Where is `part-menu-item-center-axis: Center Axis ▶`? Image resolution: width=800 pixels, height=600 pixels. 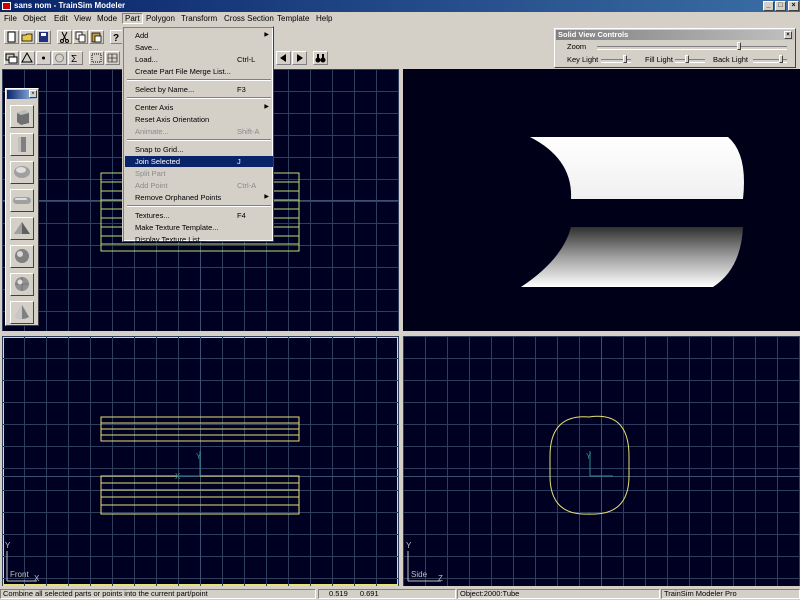 part-menu-item-center-axis: Center Axis ▶ is located at coordinates (199, 107).